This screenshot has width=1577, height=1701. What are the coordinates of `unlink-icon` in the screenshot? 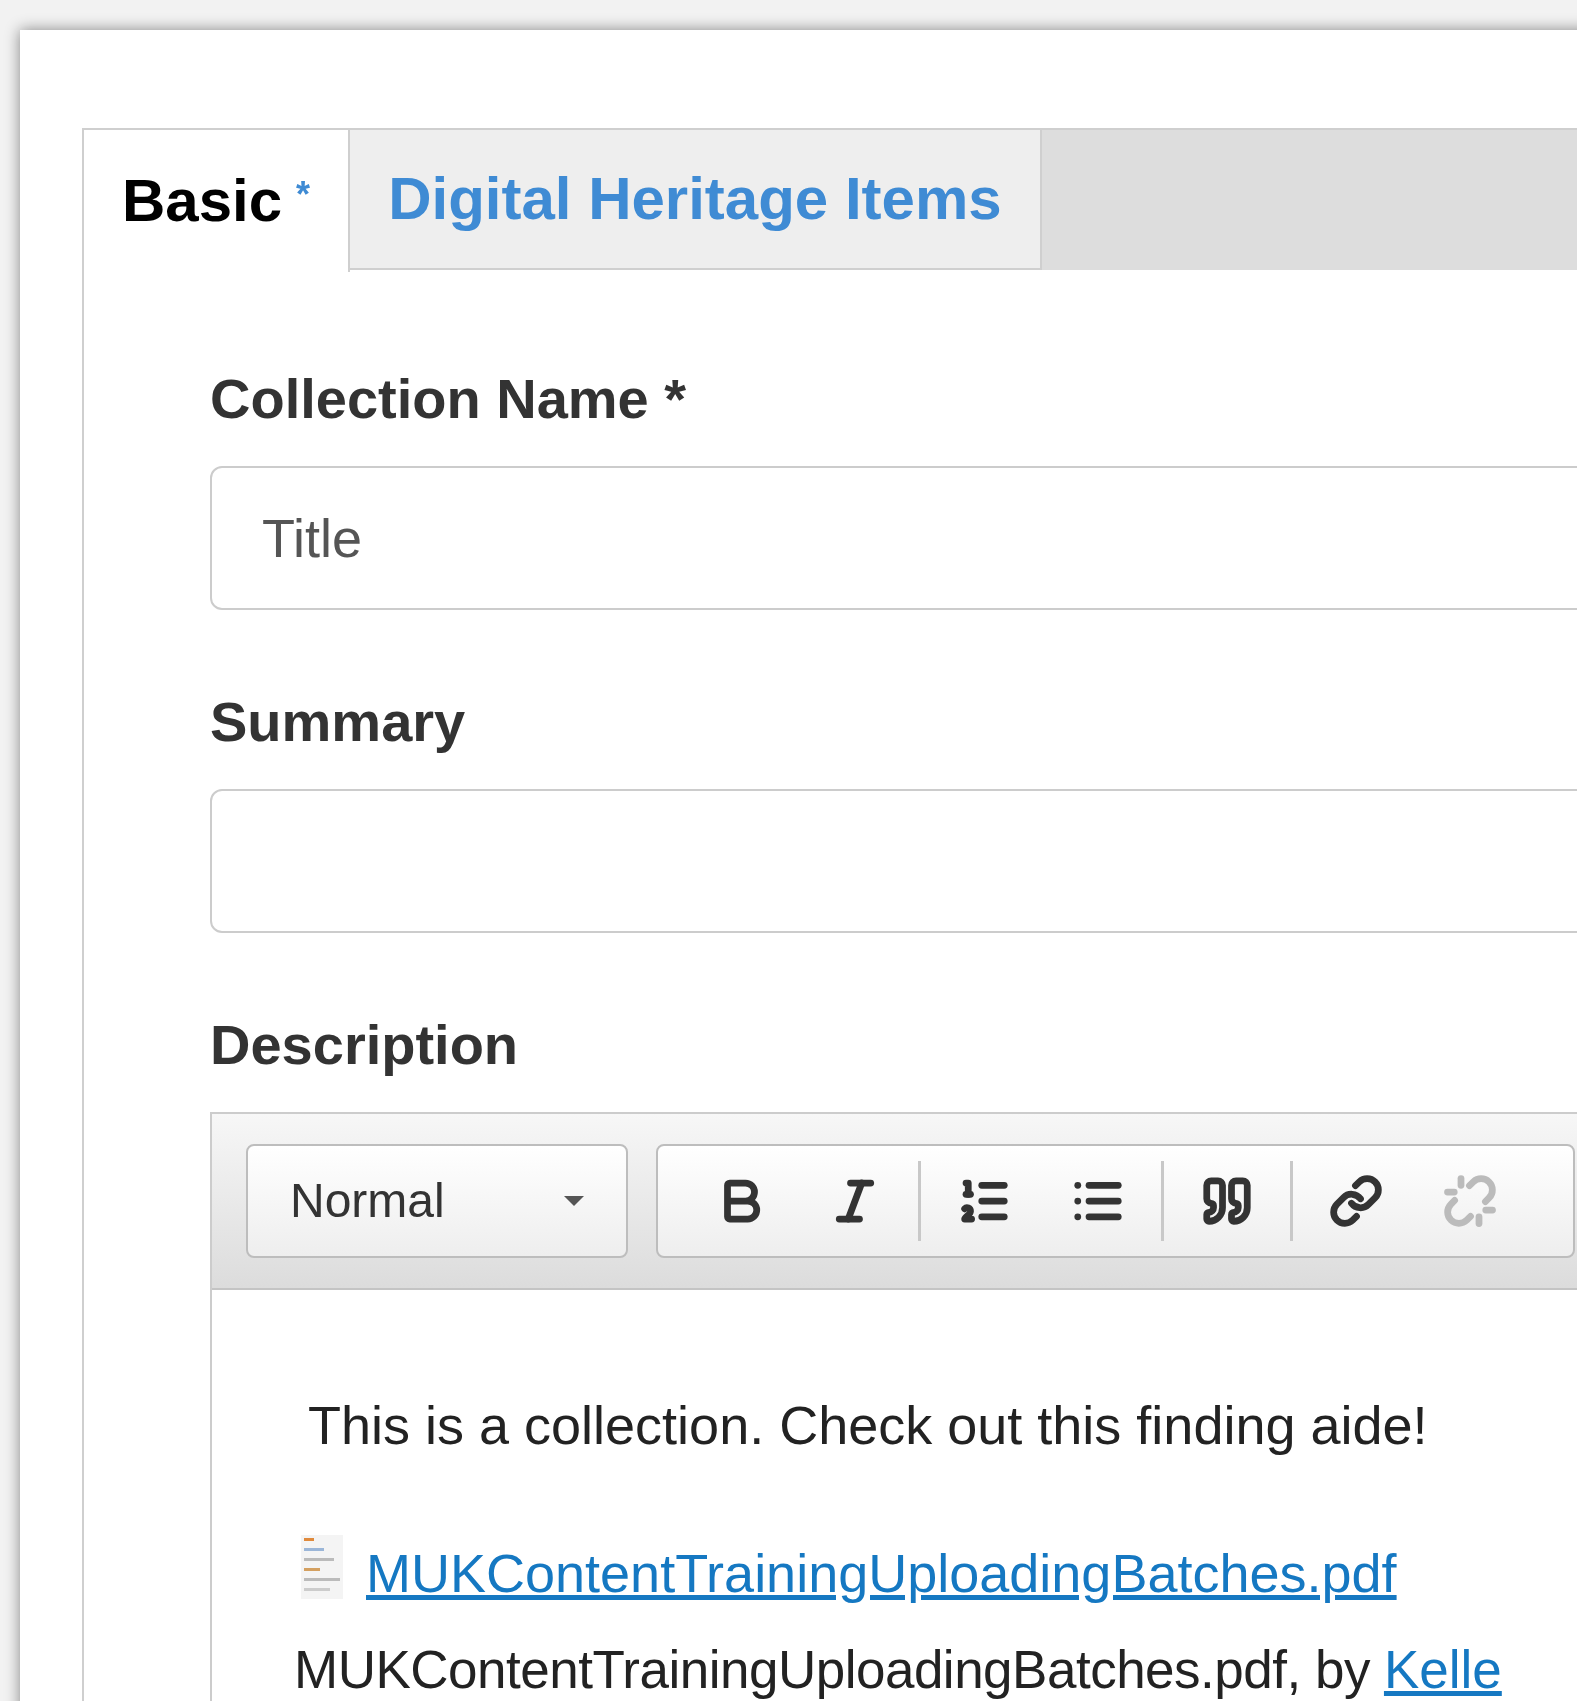 It's located at (1470, 1201).